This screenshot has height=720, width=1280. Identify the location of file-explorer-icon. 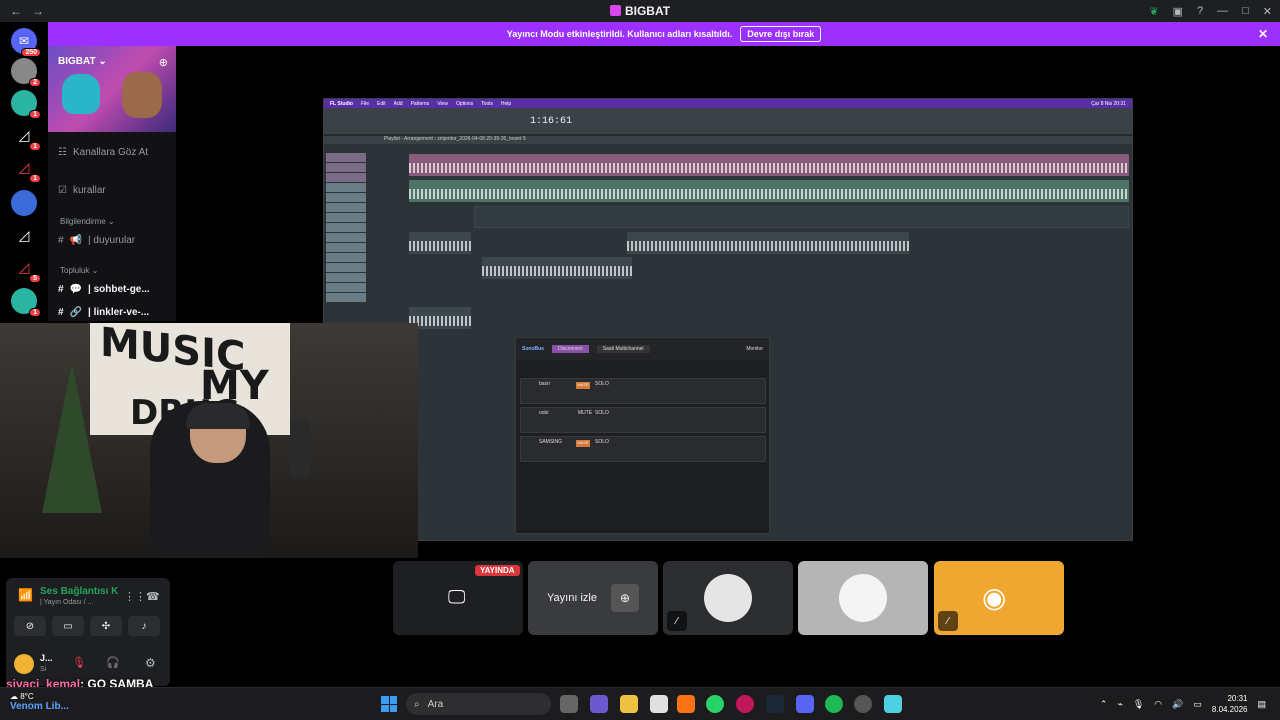
(629, 704).